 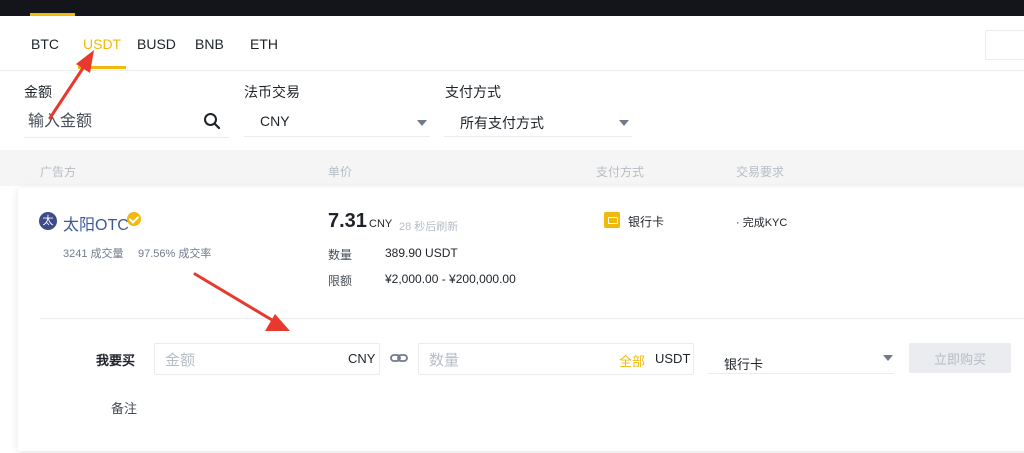 What do you see at coordinates (340, 255) in the screenshot?
I see `quantity-label: 数量` at bounding box center [340, 255].